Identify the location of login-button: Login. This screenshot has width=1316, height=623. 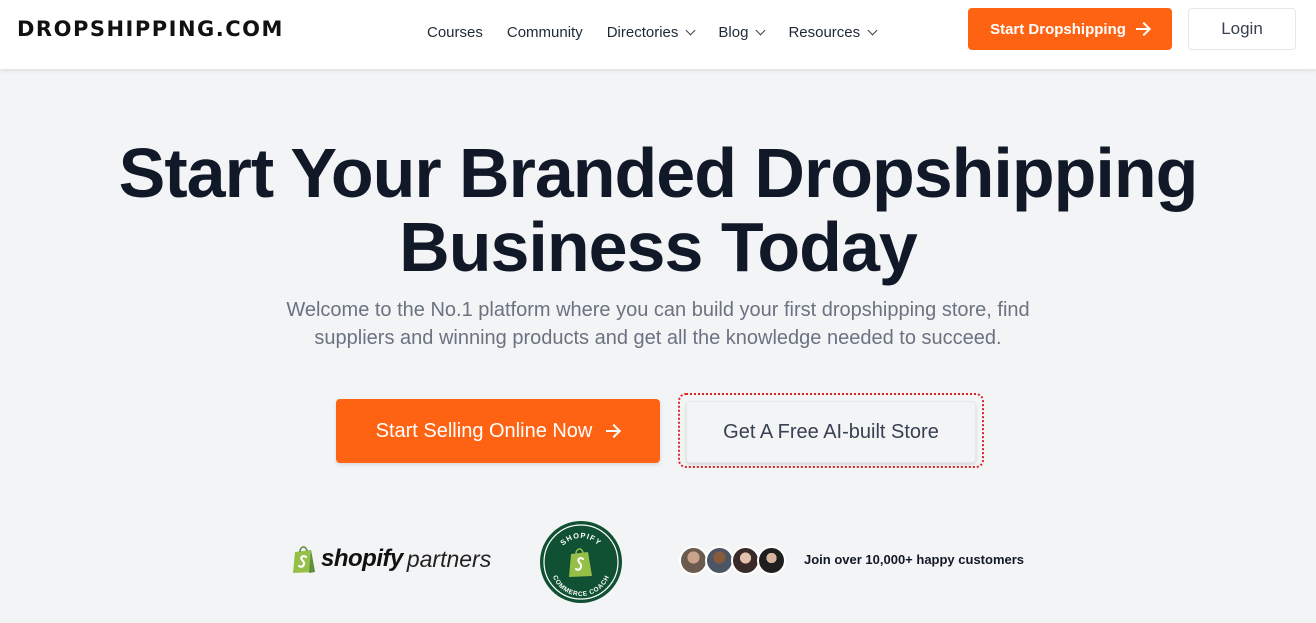
(1242, 29).